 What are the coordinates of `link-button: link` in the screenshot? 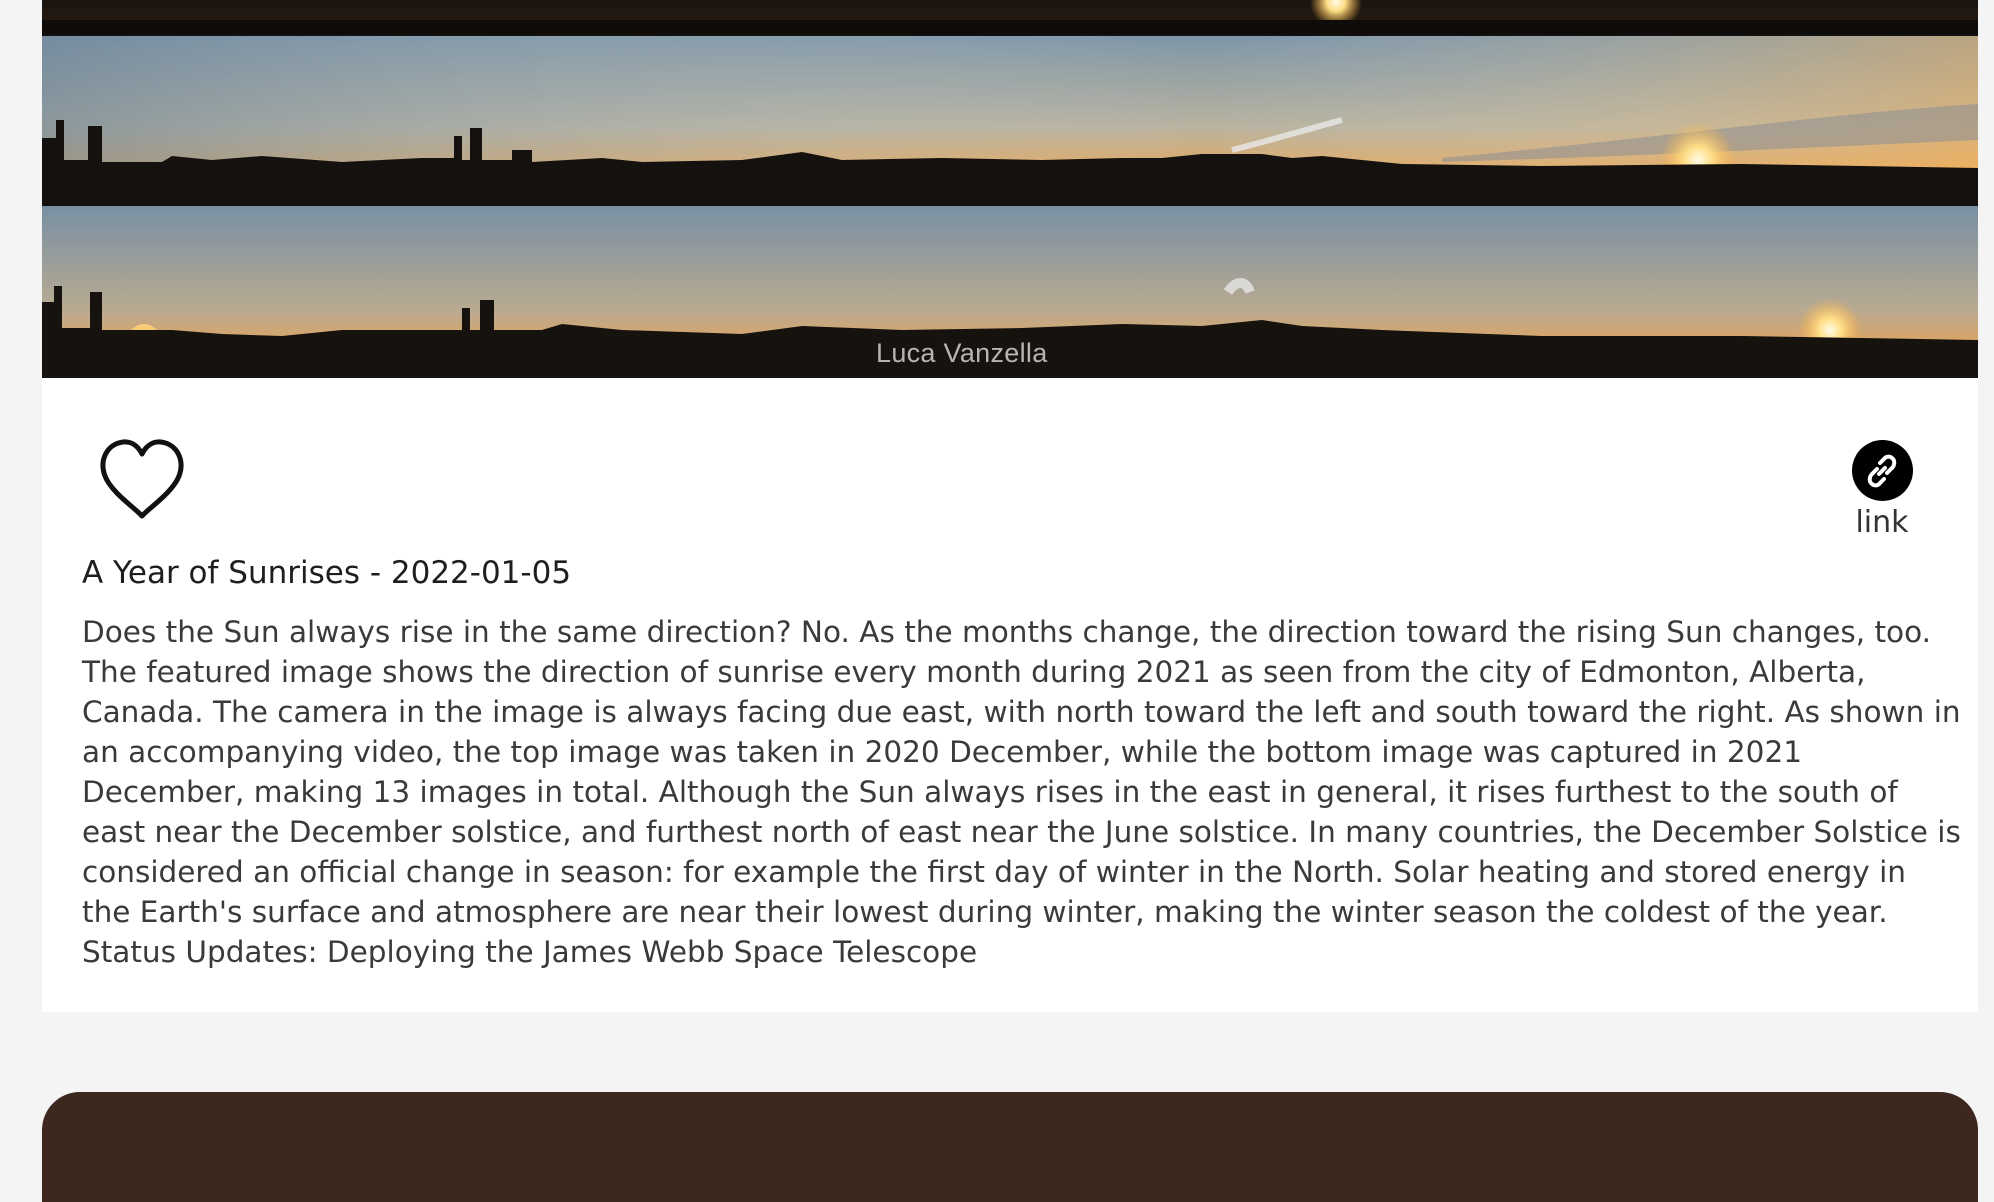 It's located at (1882, 493).